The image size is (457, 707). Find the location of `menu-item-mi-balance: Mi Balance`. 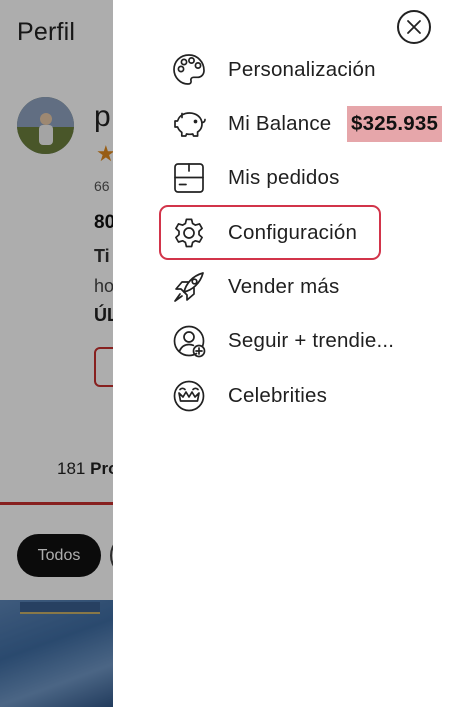

menu-item-mi-balance: Mi Balance is located at coordinates (251, 124).